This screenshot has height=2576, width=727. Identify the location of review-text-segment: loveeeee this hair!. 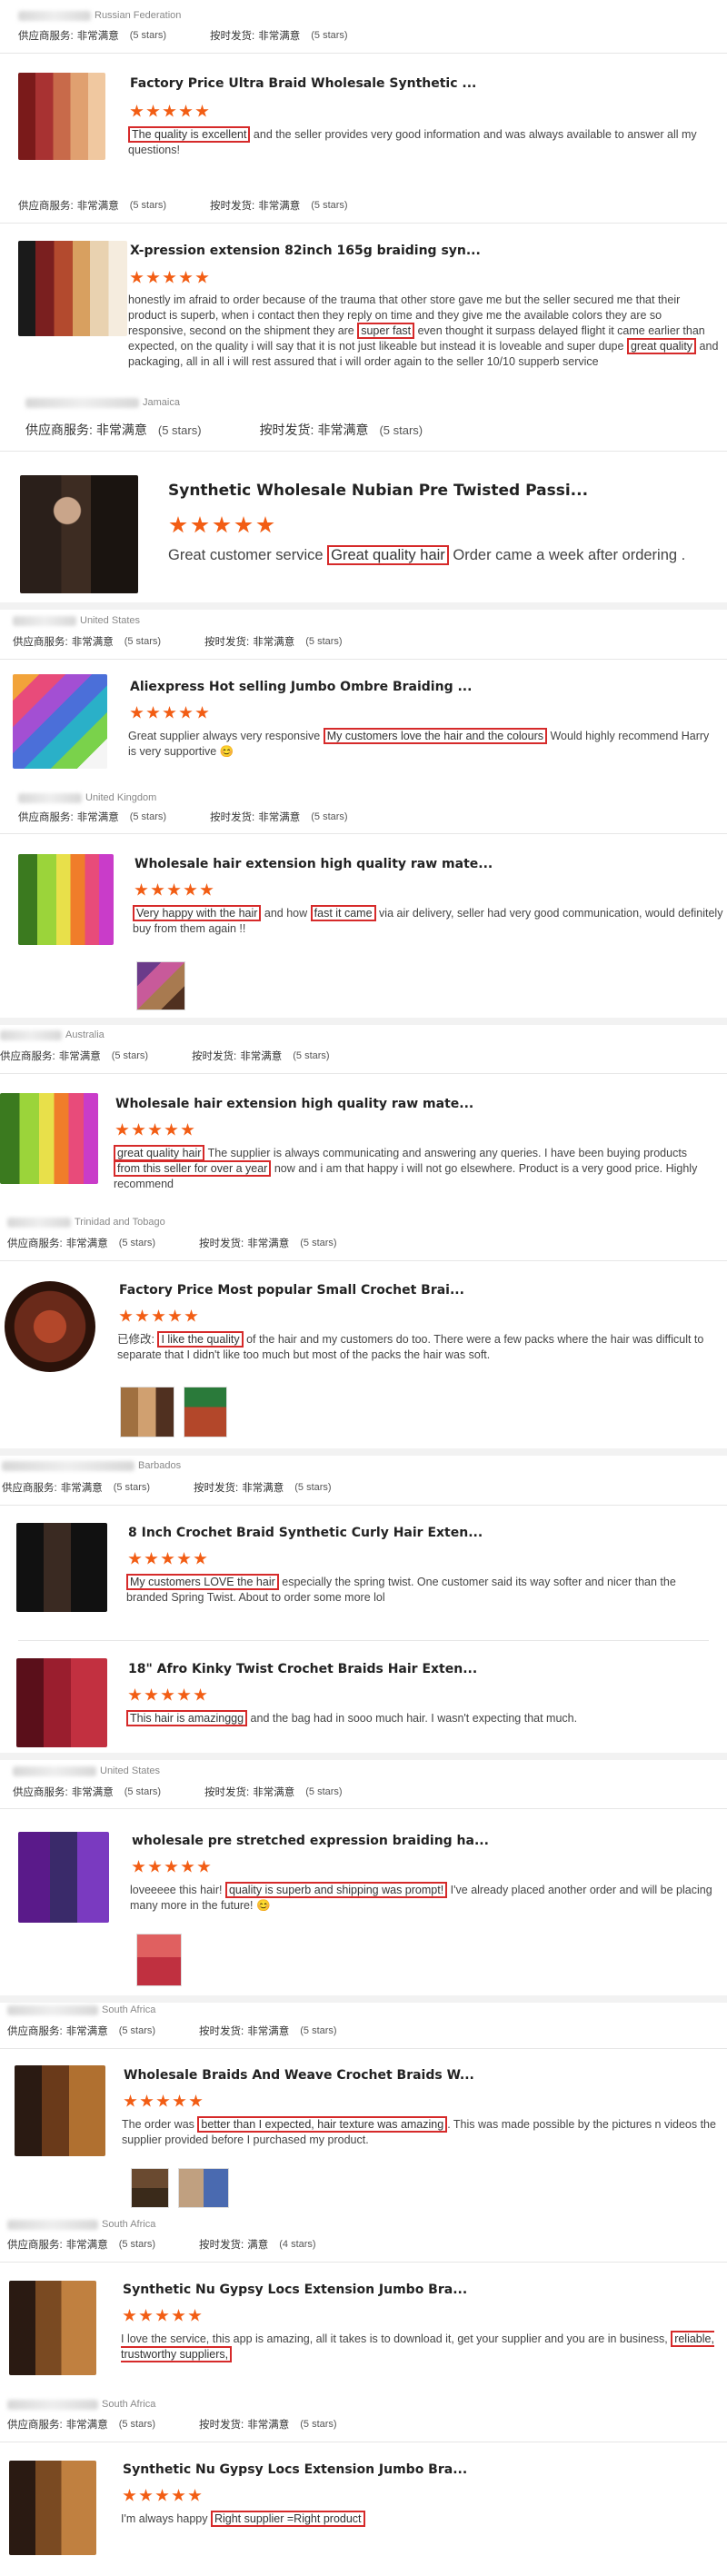
(177, 1890).